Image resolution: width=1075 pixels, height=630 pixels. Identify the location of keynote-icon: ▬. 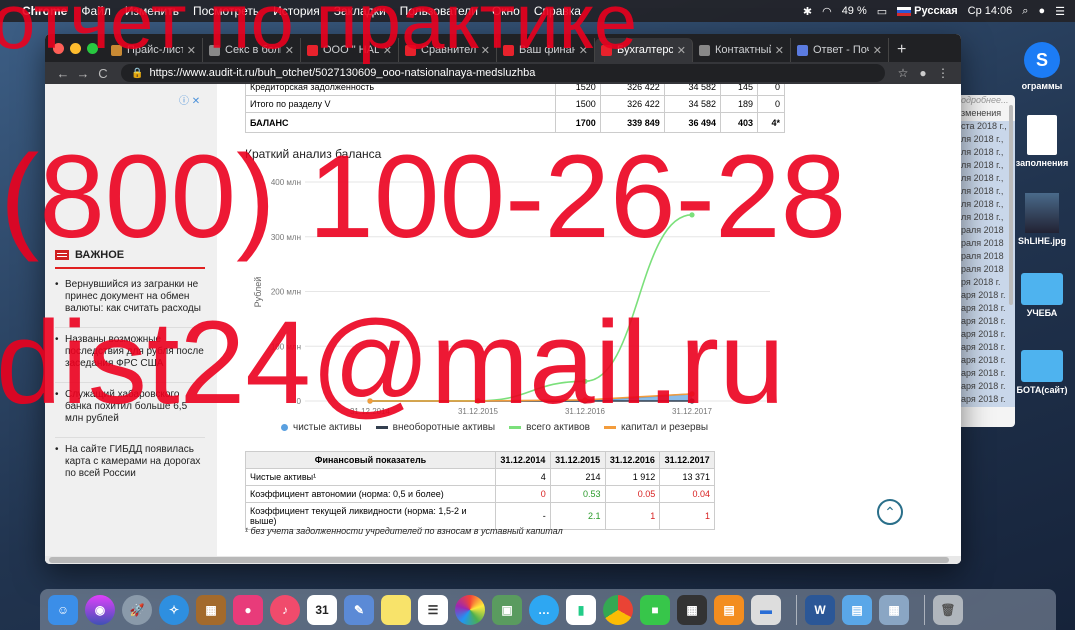
(766, 609).